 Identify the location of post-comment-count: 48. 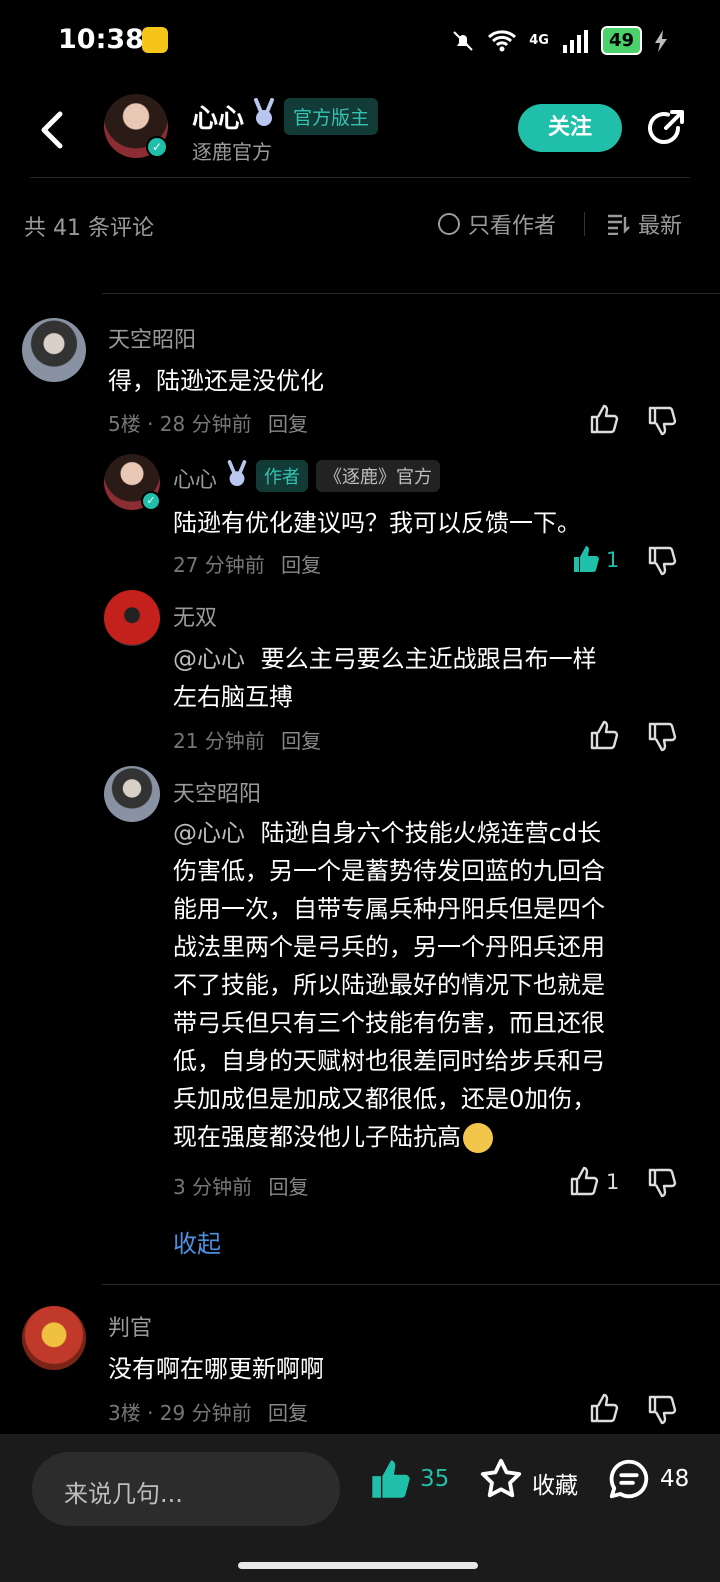
(675, 1479).